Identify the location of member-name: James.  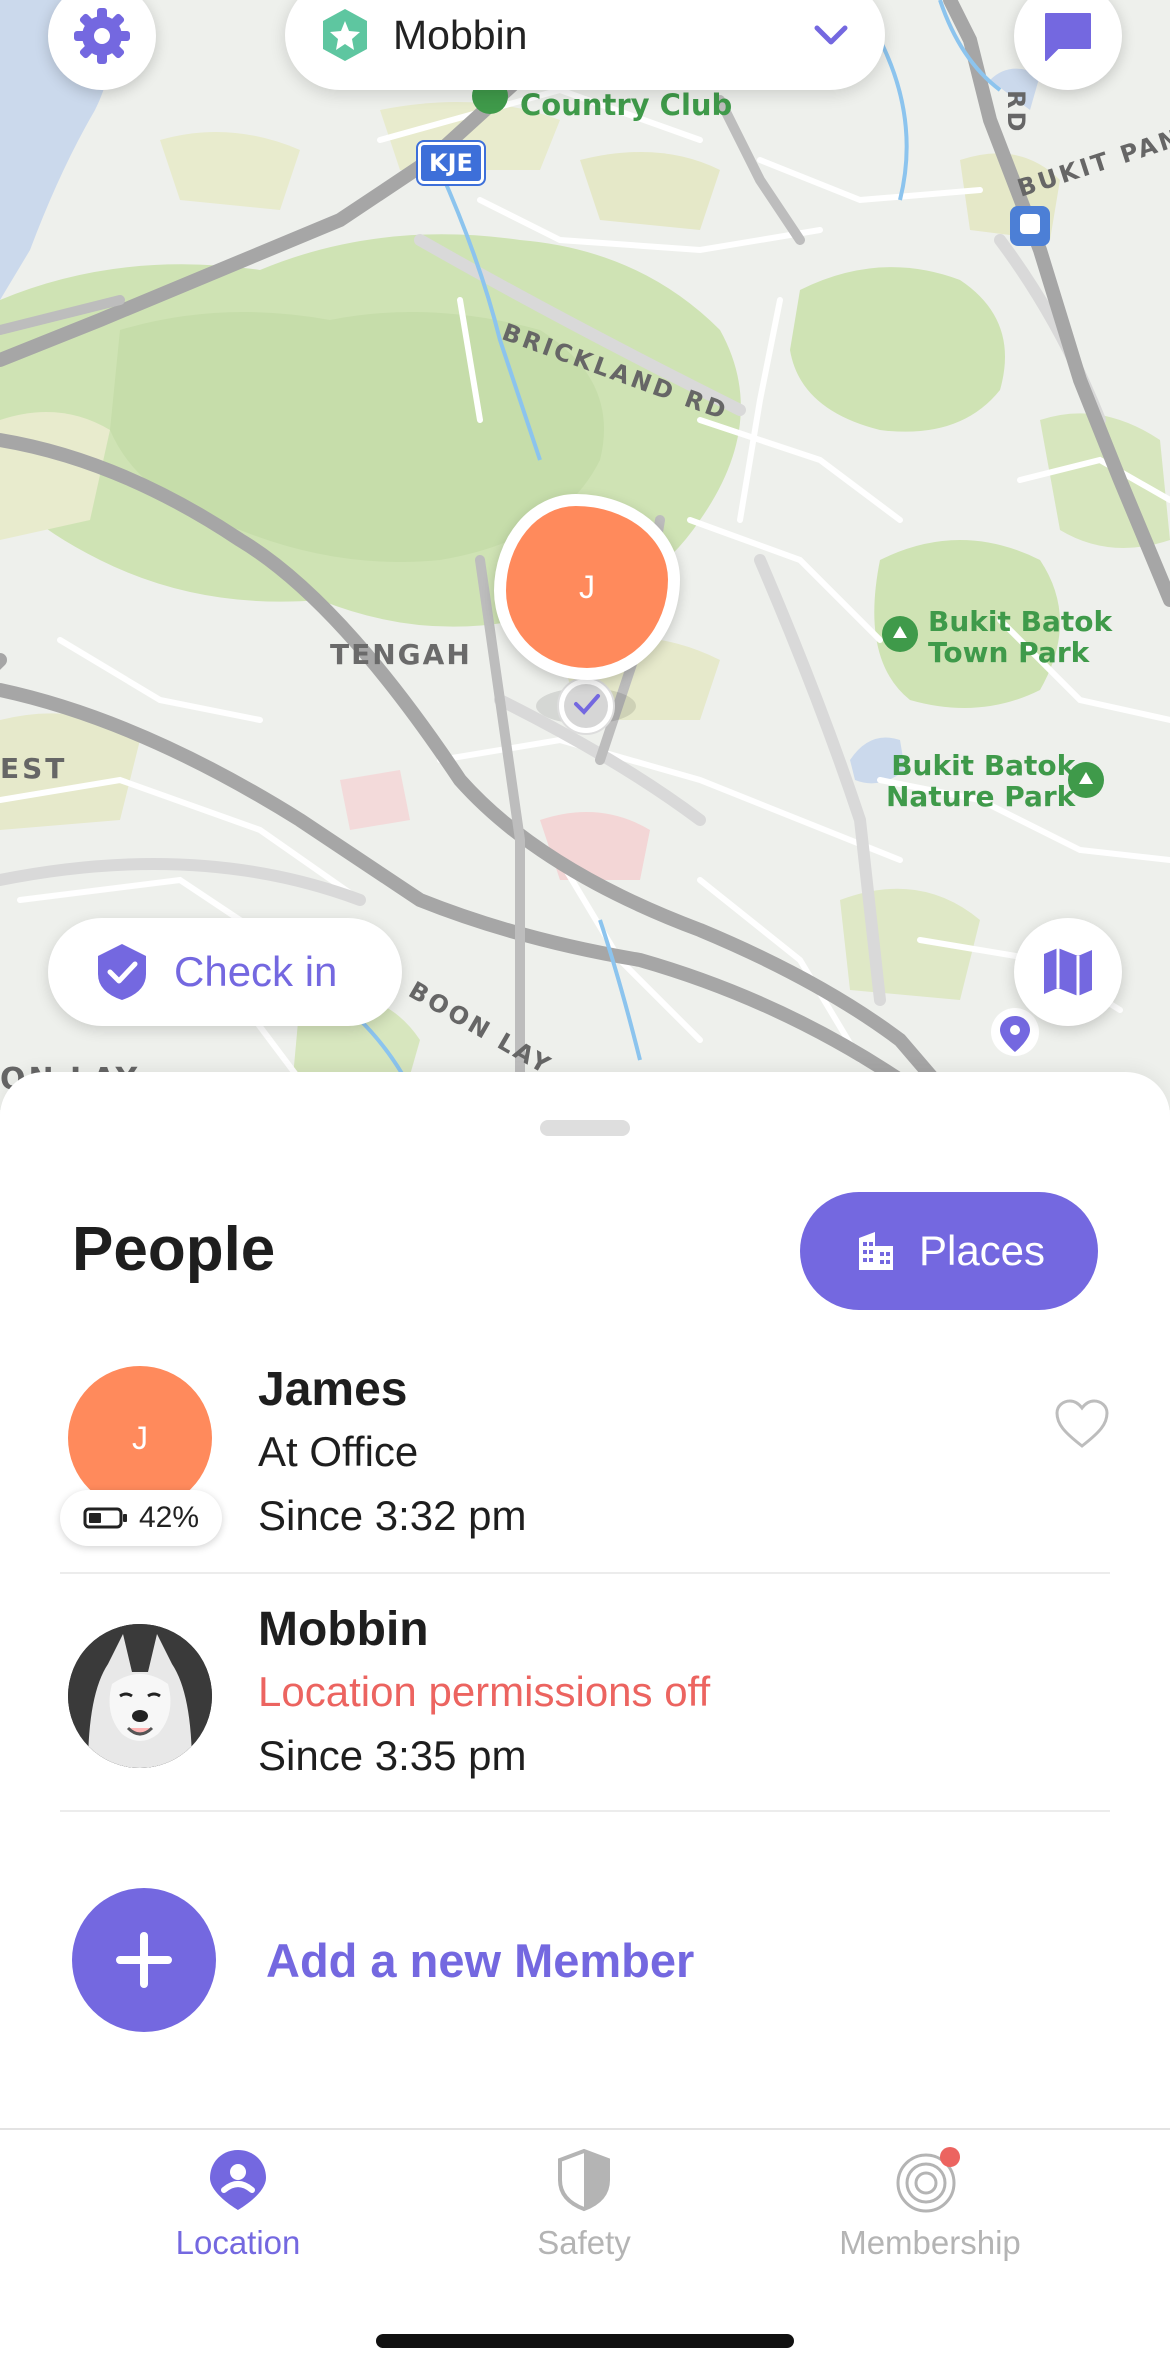
(333, 1389).